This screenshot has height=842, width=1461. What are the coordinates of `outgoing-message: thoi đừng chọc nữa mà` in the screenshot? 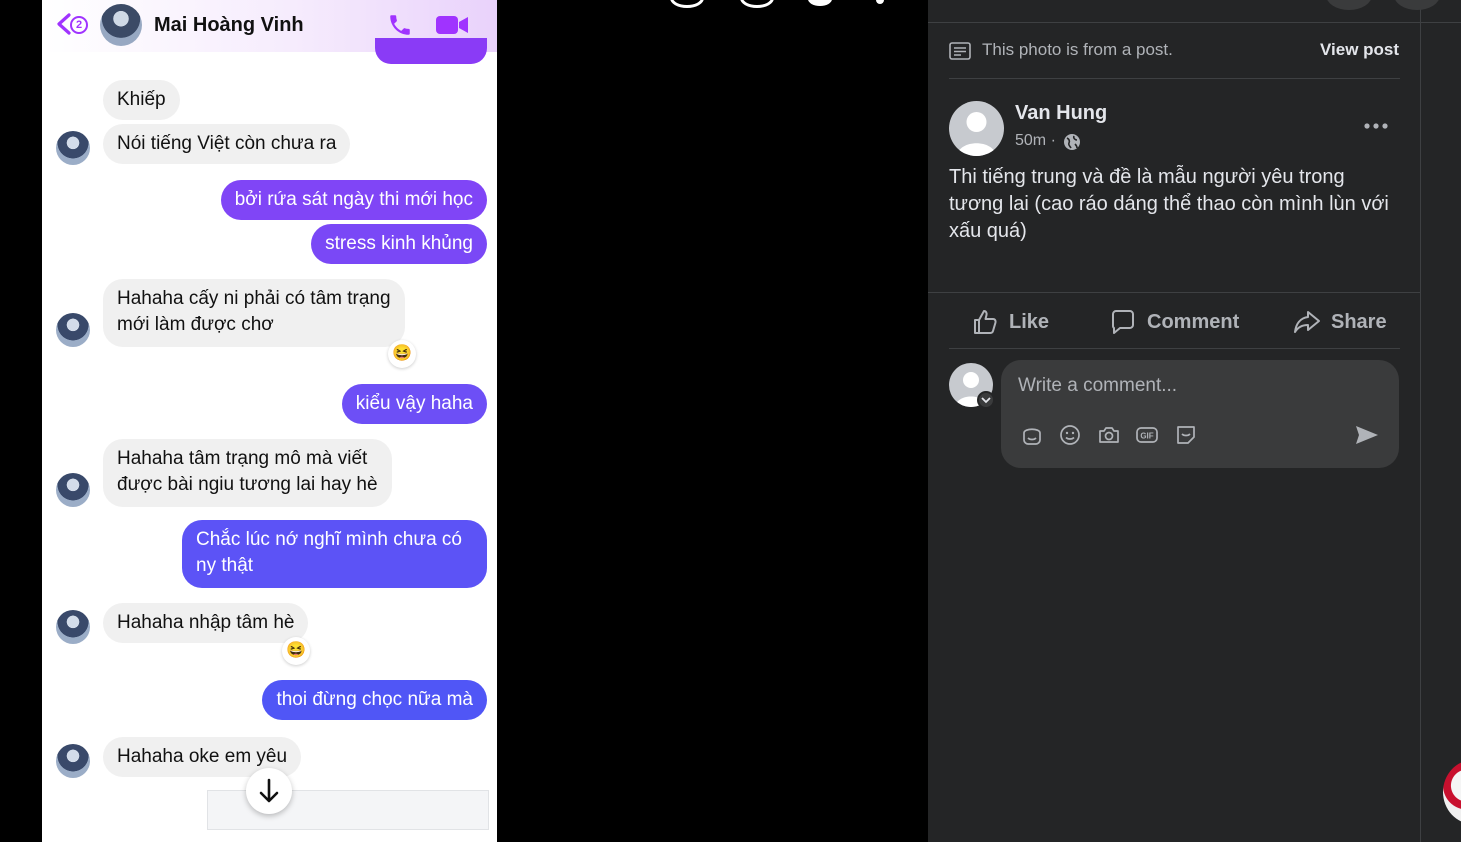 It's located at (374, 700).